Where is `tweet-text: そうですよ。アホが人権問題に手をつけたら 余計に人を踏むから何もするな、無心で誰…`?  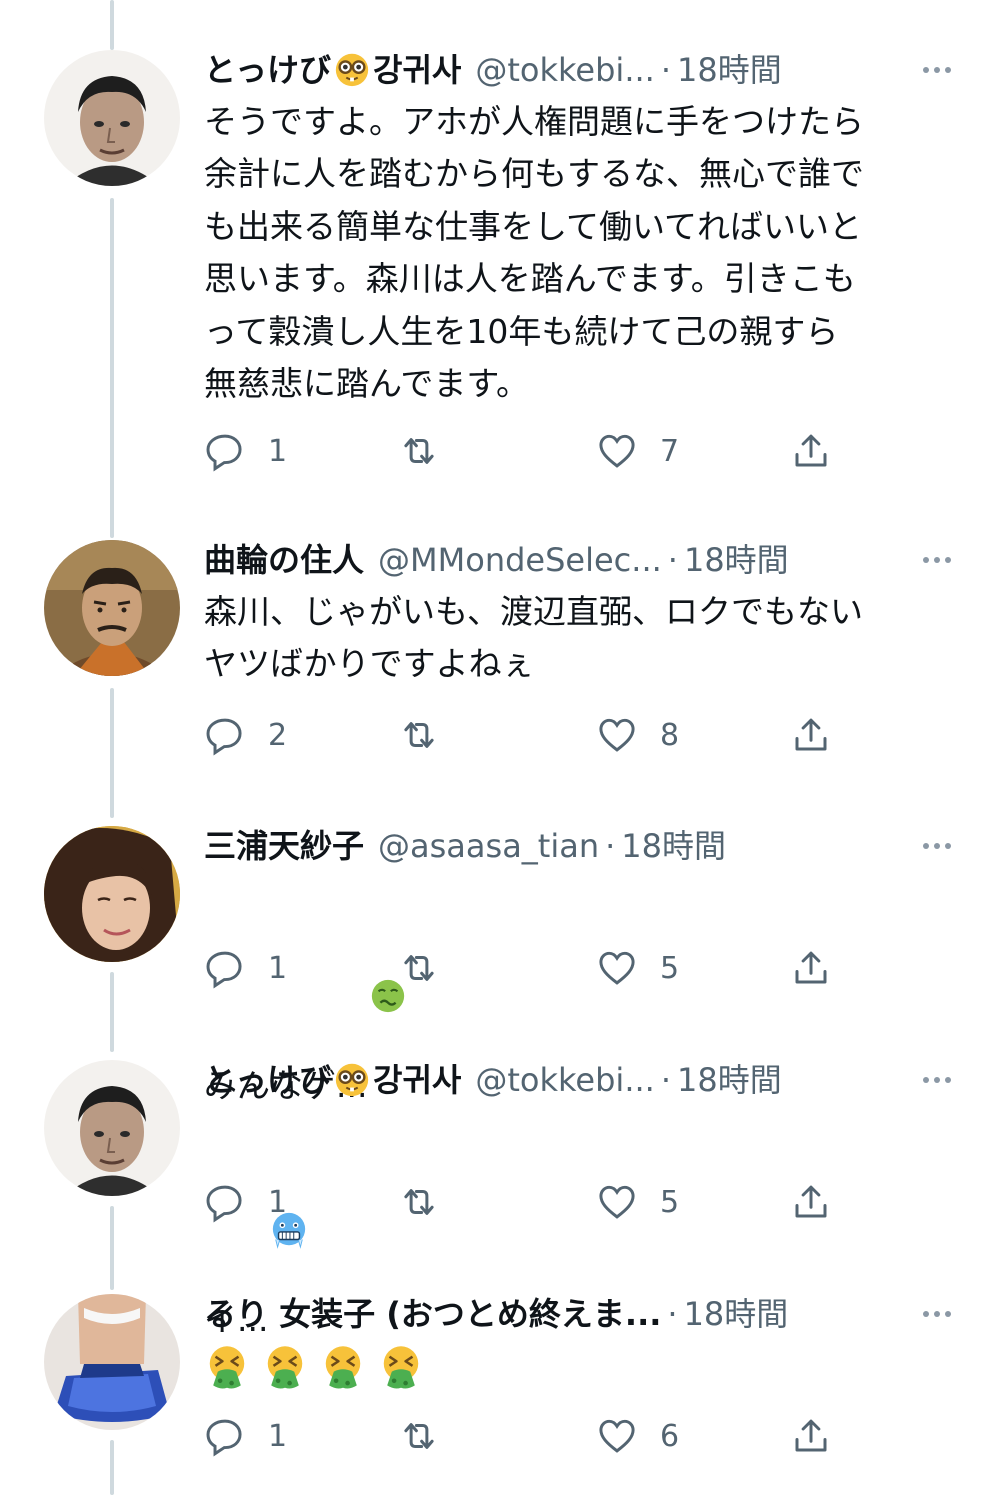
tweet-text: そうですよ。アホが人権問題に手をつけたら 余計に人を踏むから何もするな、無心で誰… is located at coordinates (534, 253).